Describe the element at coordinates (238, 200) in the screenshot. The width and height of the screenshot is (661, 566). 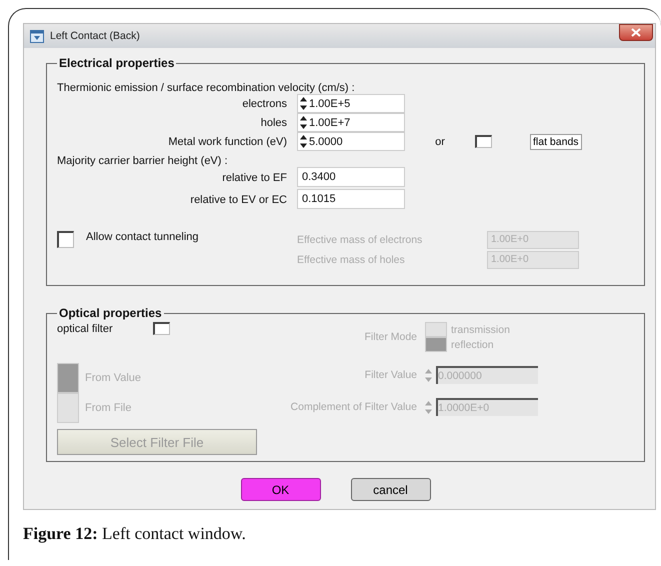
I see `field-label: relative to EV or EC` at that location.